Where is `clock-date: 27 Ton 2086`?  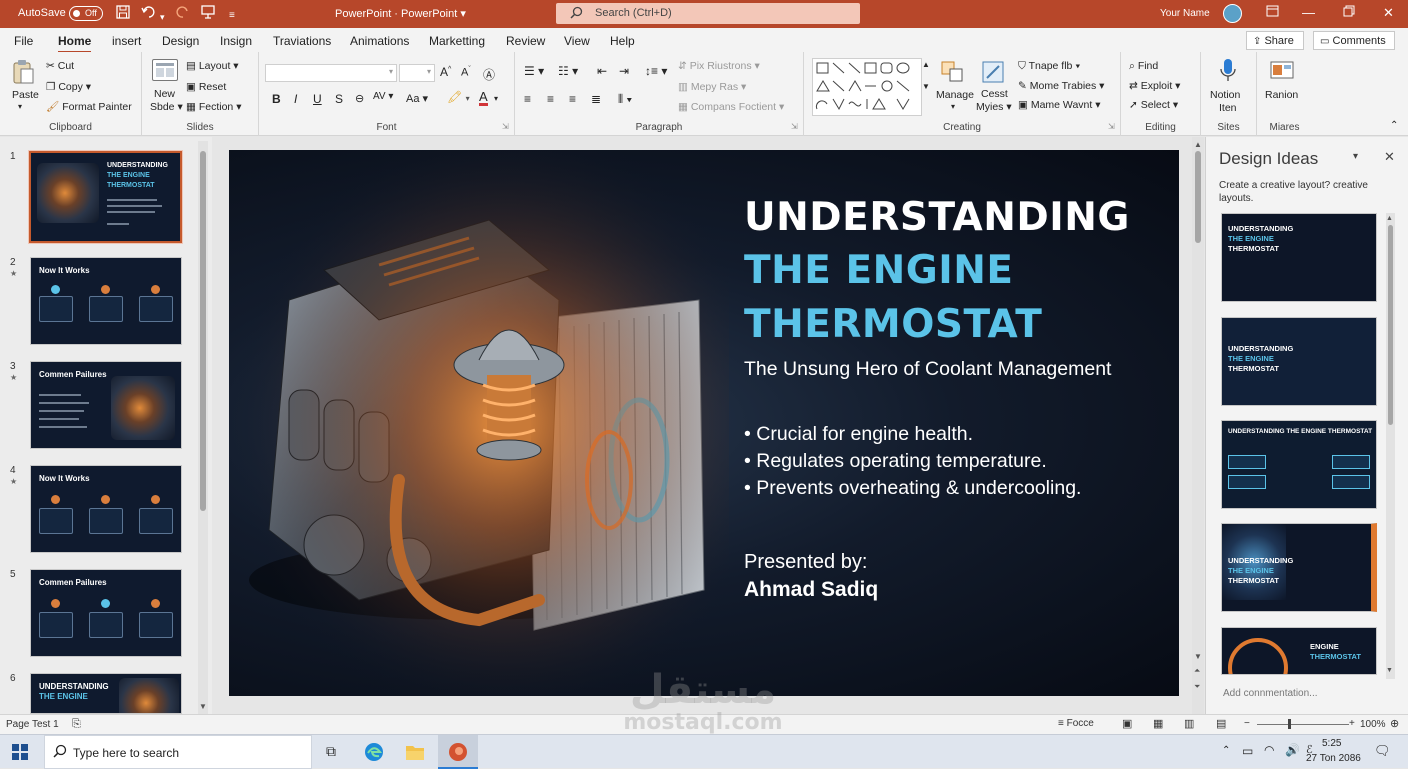
clock-date: 27 Ton 2086 is located at coordinates (1333, 758).